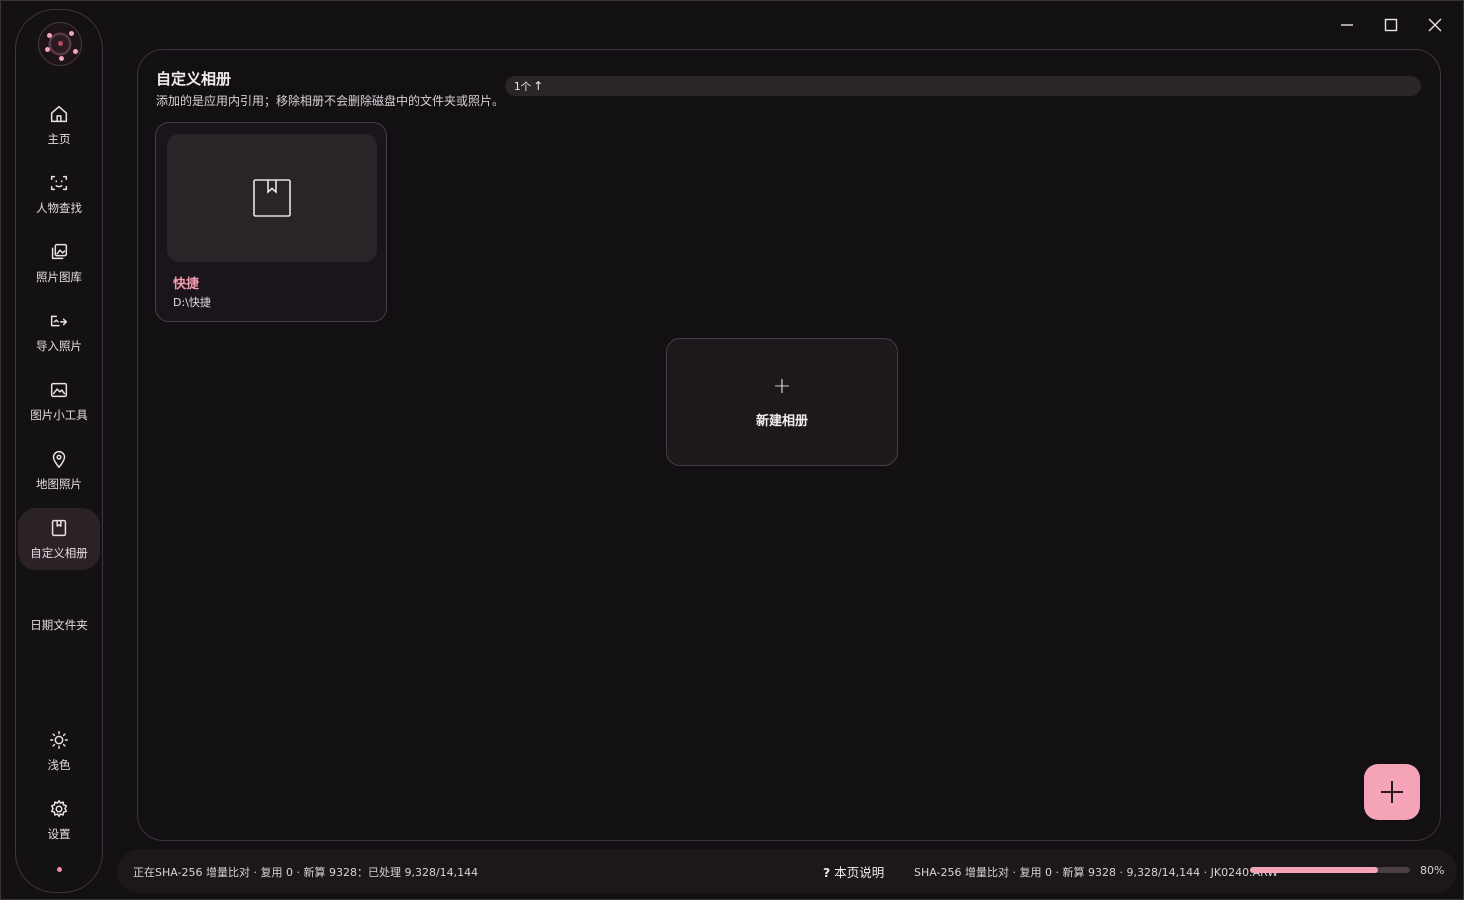  Describe the element at coordinates (330, 101) in the screenshot. I see `page-subtitle: 添加的是应用内引用；移除相册不会删除磁盘中的文件夹或照片。` at that location.